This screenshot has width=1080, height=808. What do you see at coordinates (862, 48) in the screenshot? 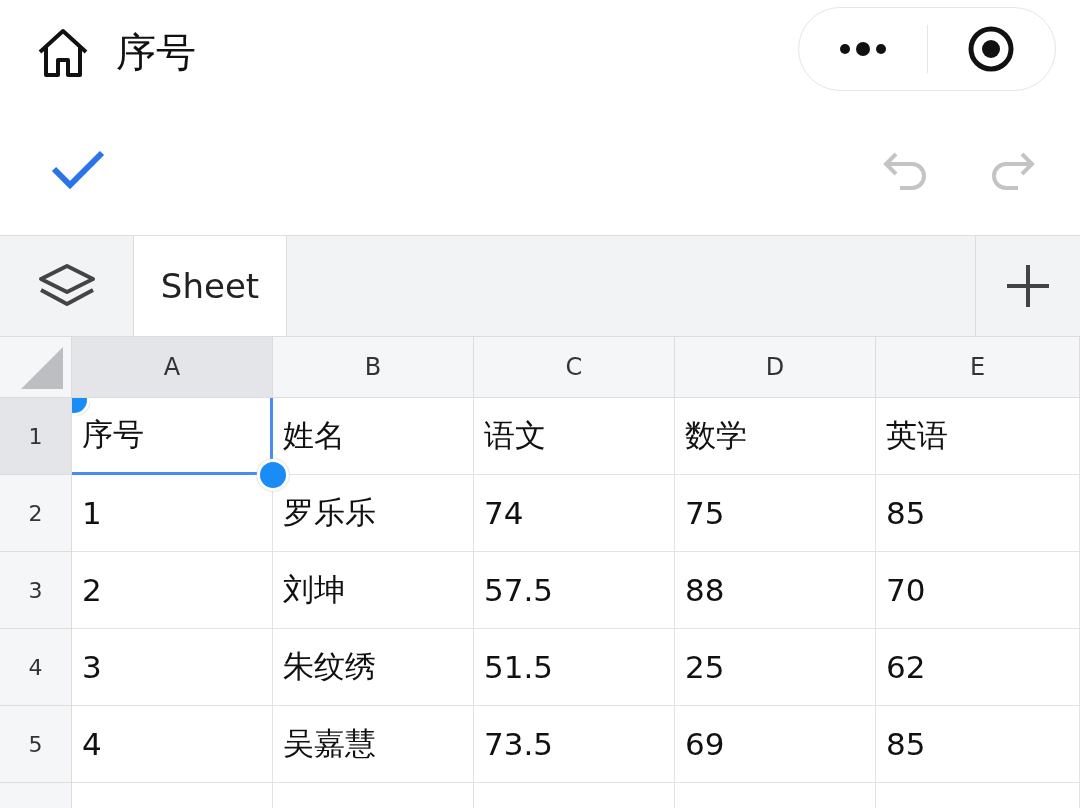
I see `more-icon` at bounding box center [862, 48].